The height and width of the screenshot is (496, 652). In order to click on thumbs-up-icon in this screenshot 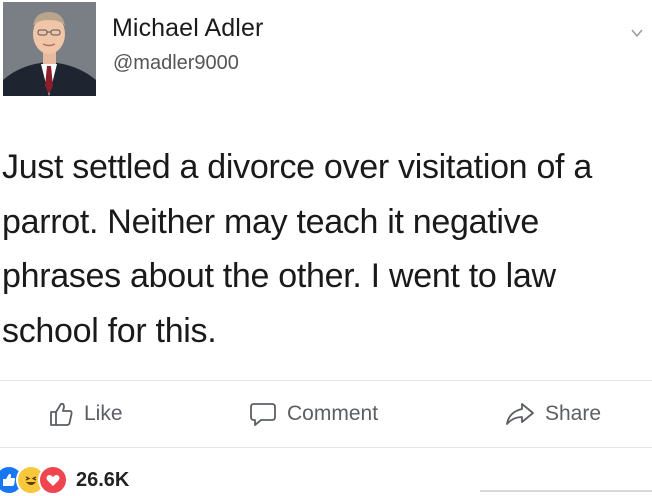, I will do `click(61, 414)`.